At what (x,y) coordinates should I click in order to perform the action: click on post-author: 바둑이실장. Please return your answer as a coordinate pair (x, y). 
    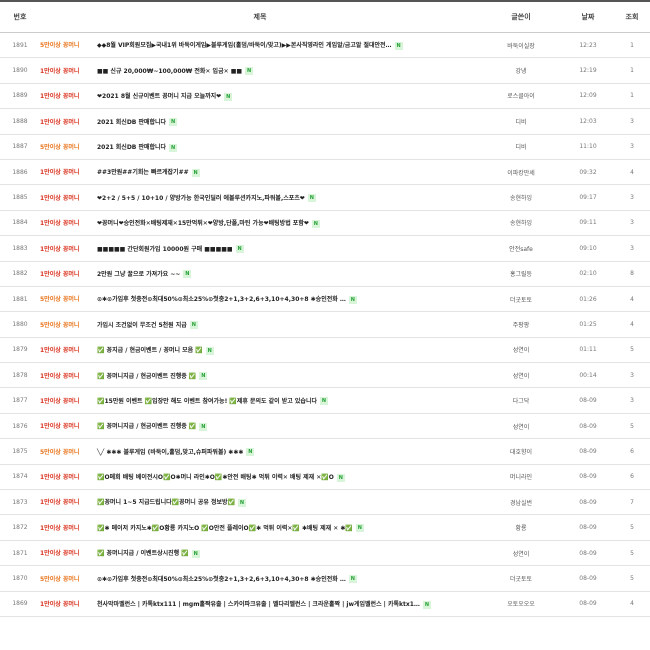
    Looking at the image, I should click on (521, 45).